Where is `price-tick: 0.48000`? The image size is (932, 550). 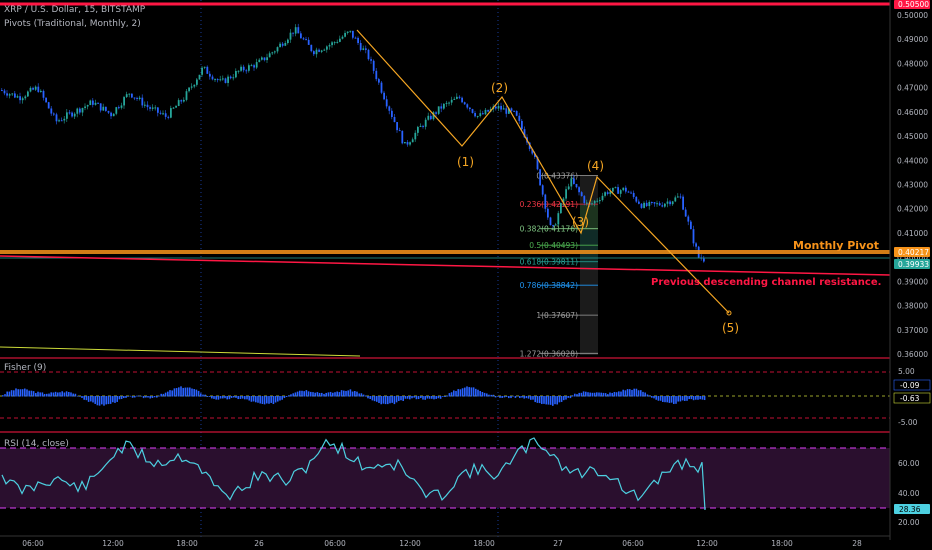 price-tick: 0.48000 is located at coordinates (912, 63).